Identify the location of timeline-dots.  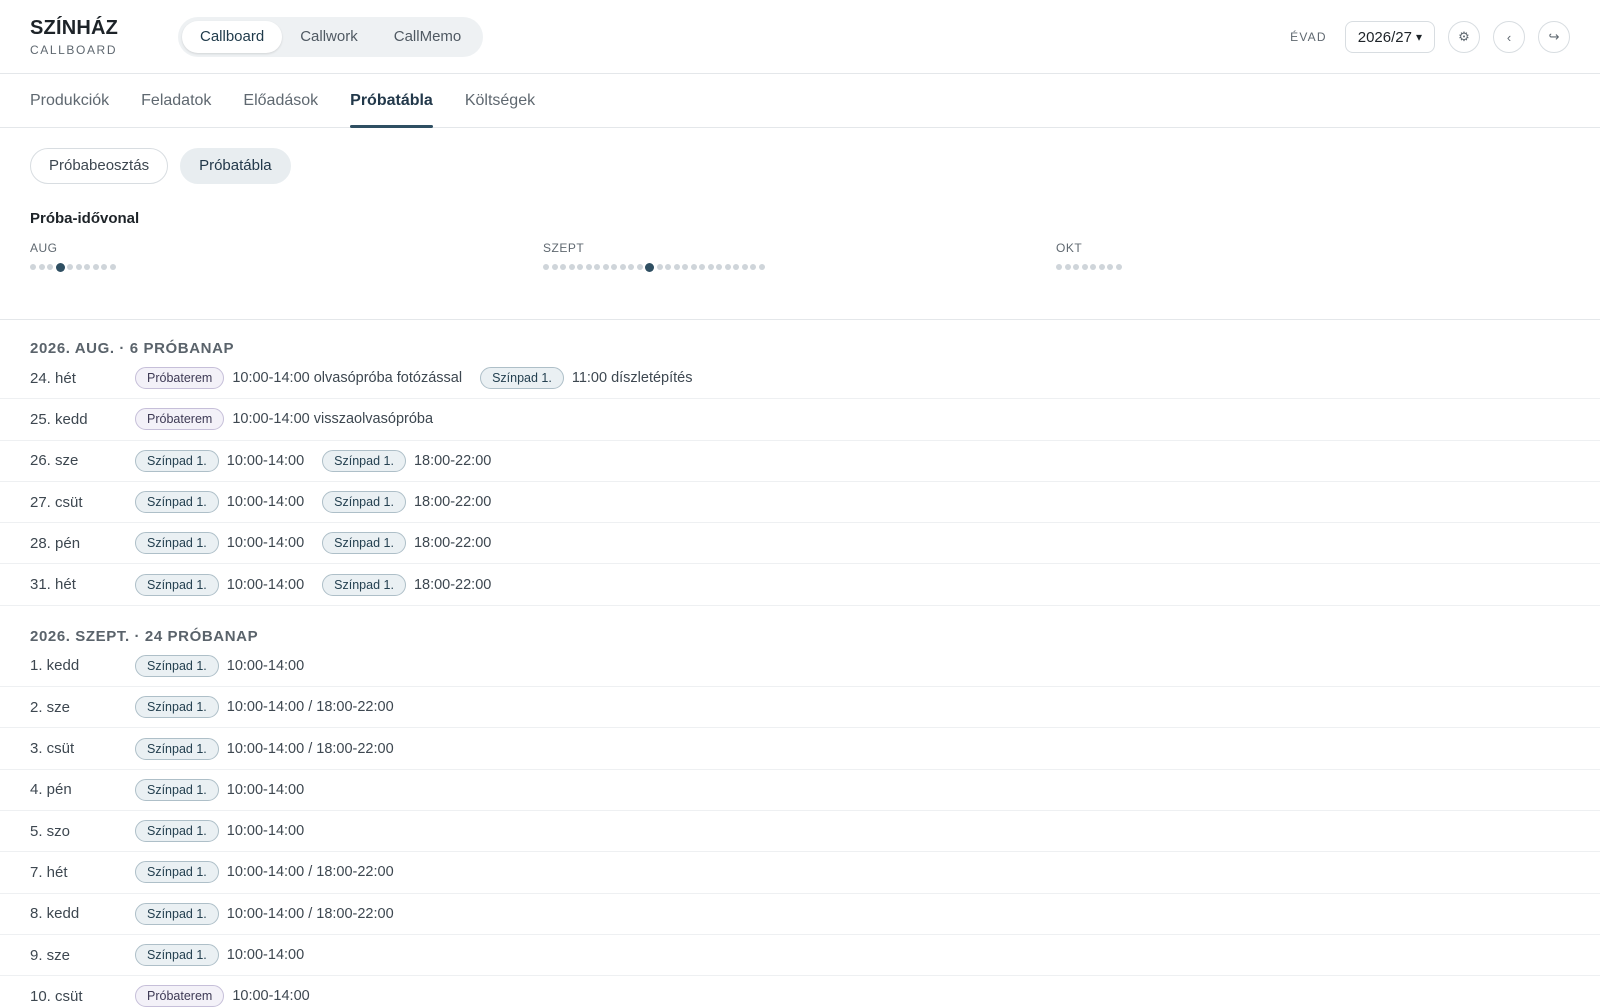
(799, 267).